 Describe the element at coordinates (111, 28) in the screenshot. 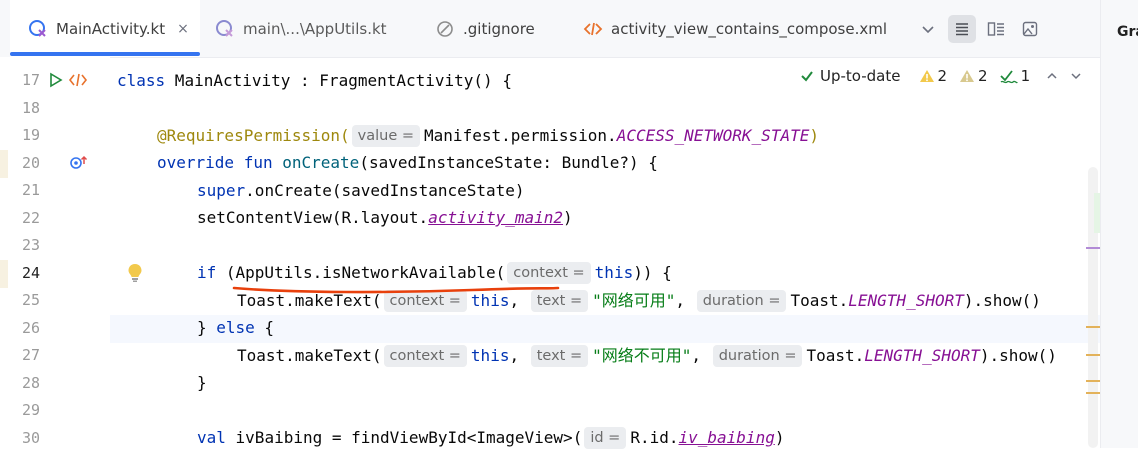

I see `tab-label: MainActivity.kt` at that location.